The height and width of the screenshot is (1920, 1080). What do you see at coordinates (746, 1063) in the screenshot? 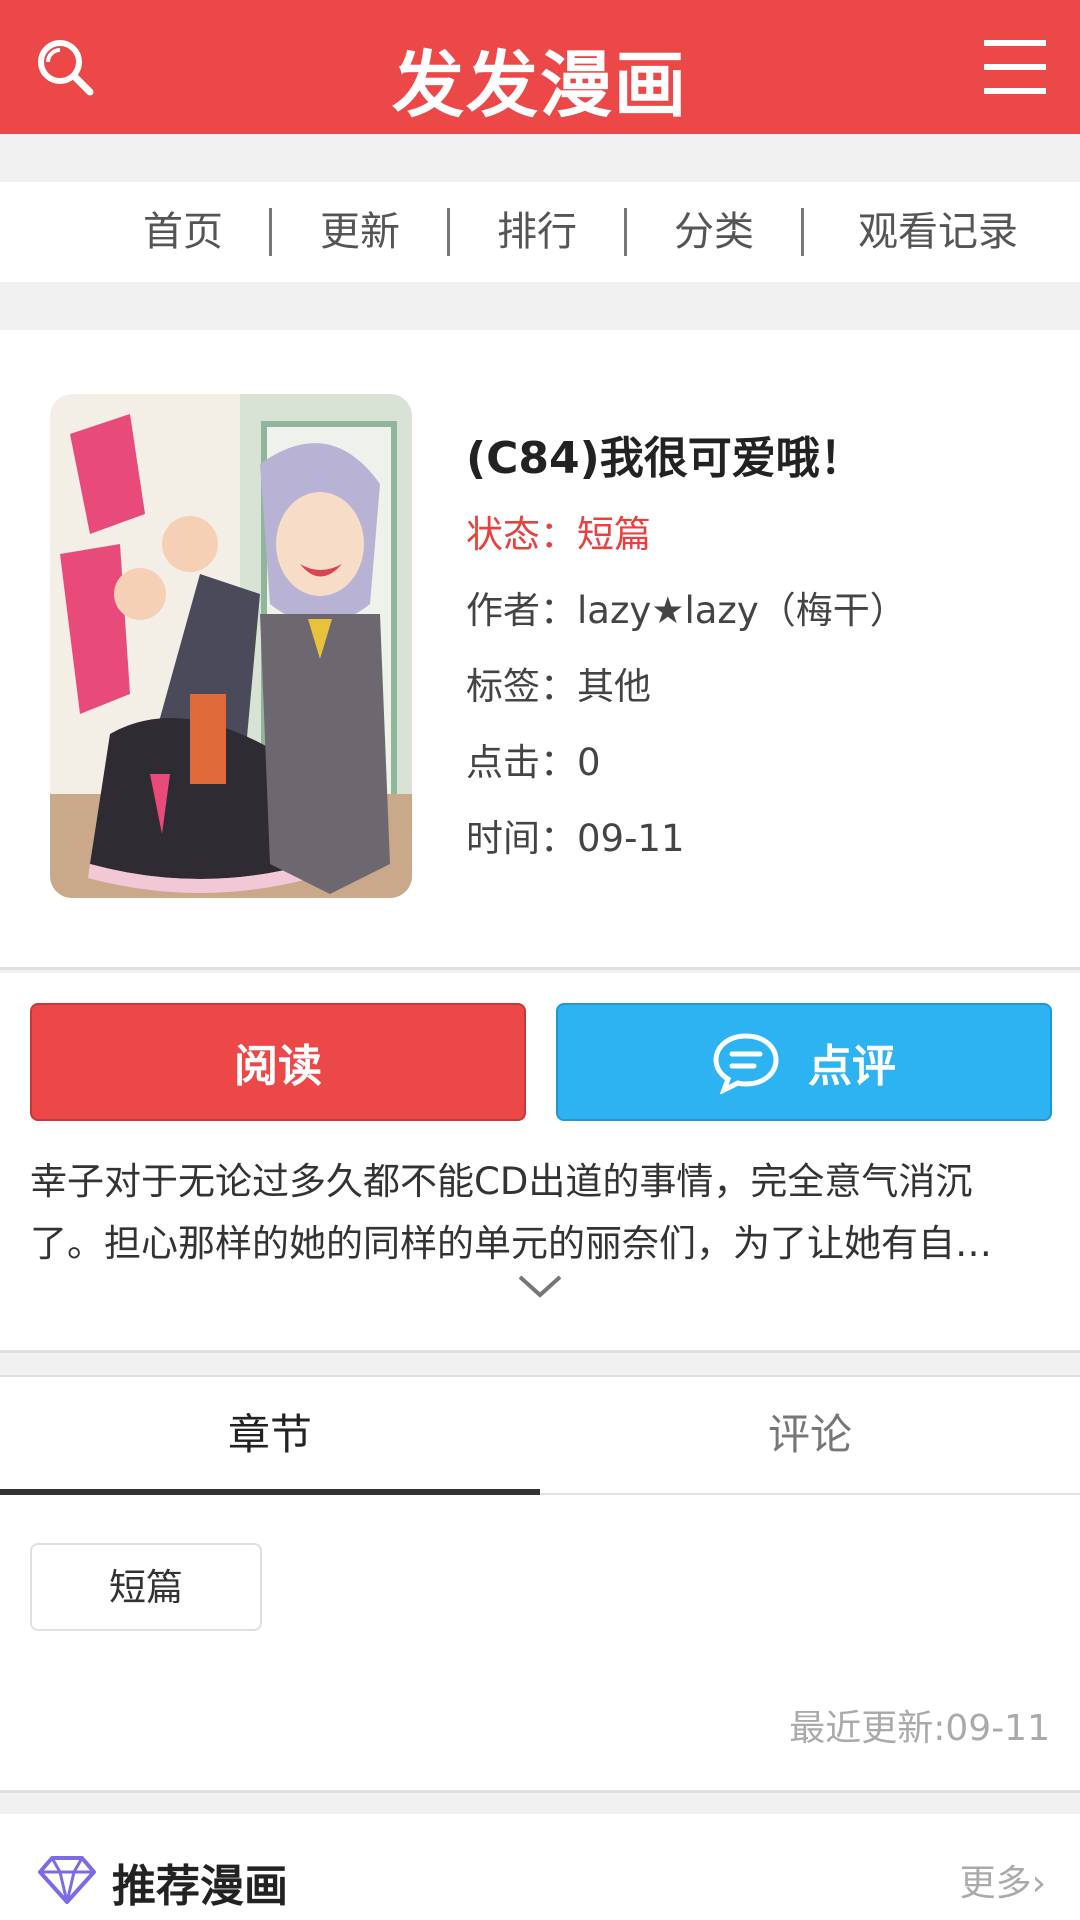
I see `comment-icon` at bounding box center [746, 1063].